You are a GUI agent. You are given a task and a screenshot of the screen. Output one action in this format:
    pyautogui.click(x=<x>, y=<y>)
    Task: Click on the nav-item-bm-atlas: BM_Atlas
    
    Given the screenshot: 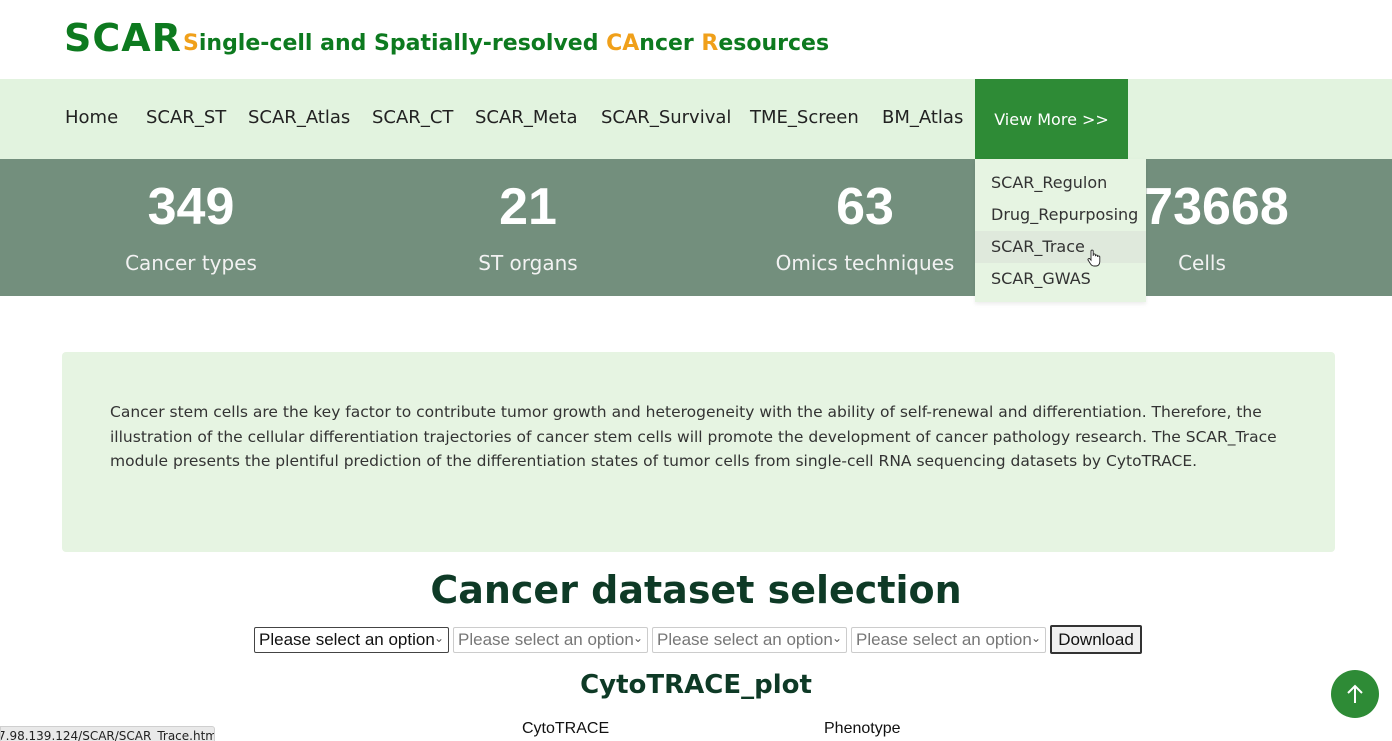 What is the action you would take?
    pyautogui.click(x=922, y=117)
    